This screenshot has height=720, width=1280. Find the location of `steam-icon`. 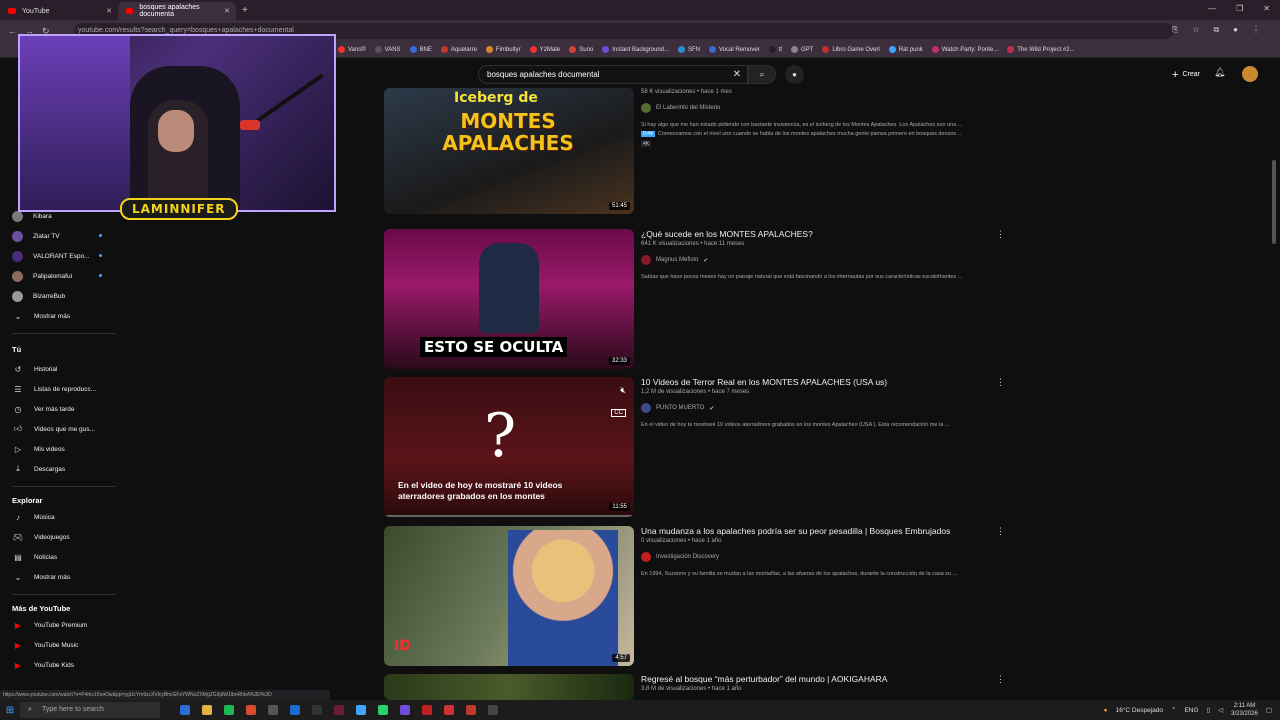

steam-icon is located at coordinates (295, 710).